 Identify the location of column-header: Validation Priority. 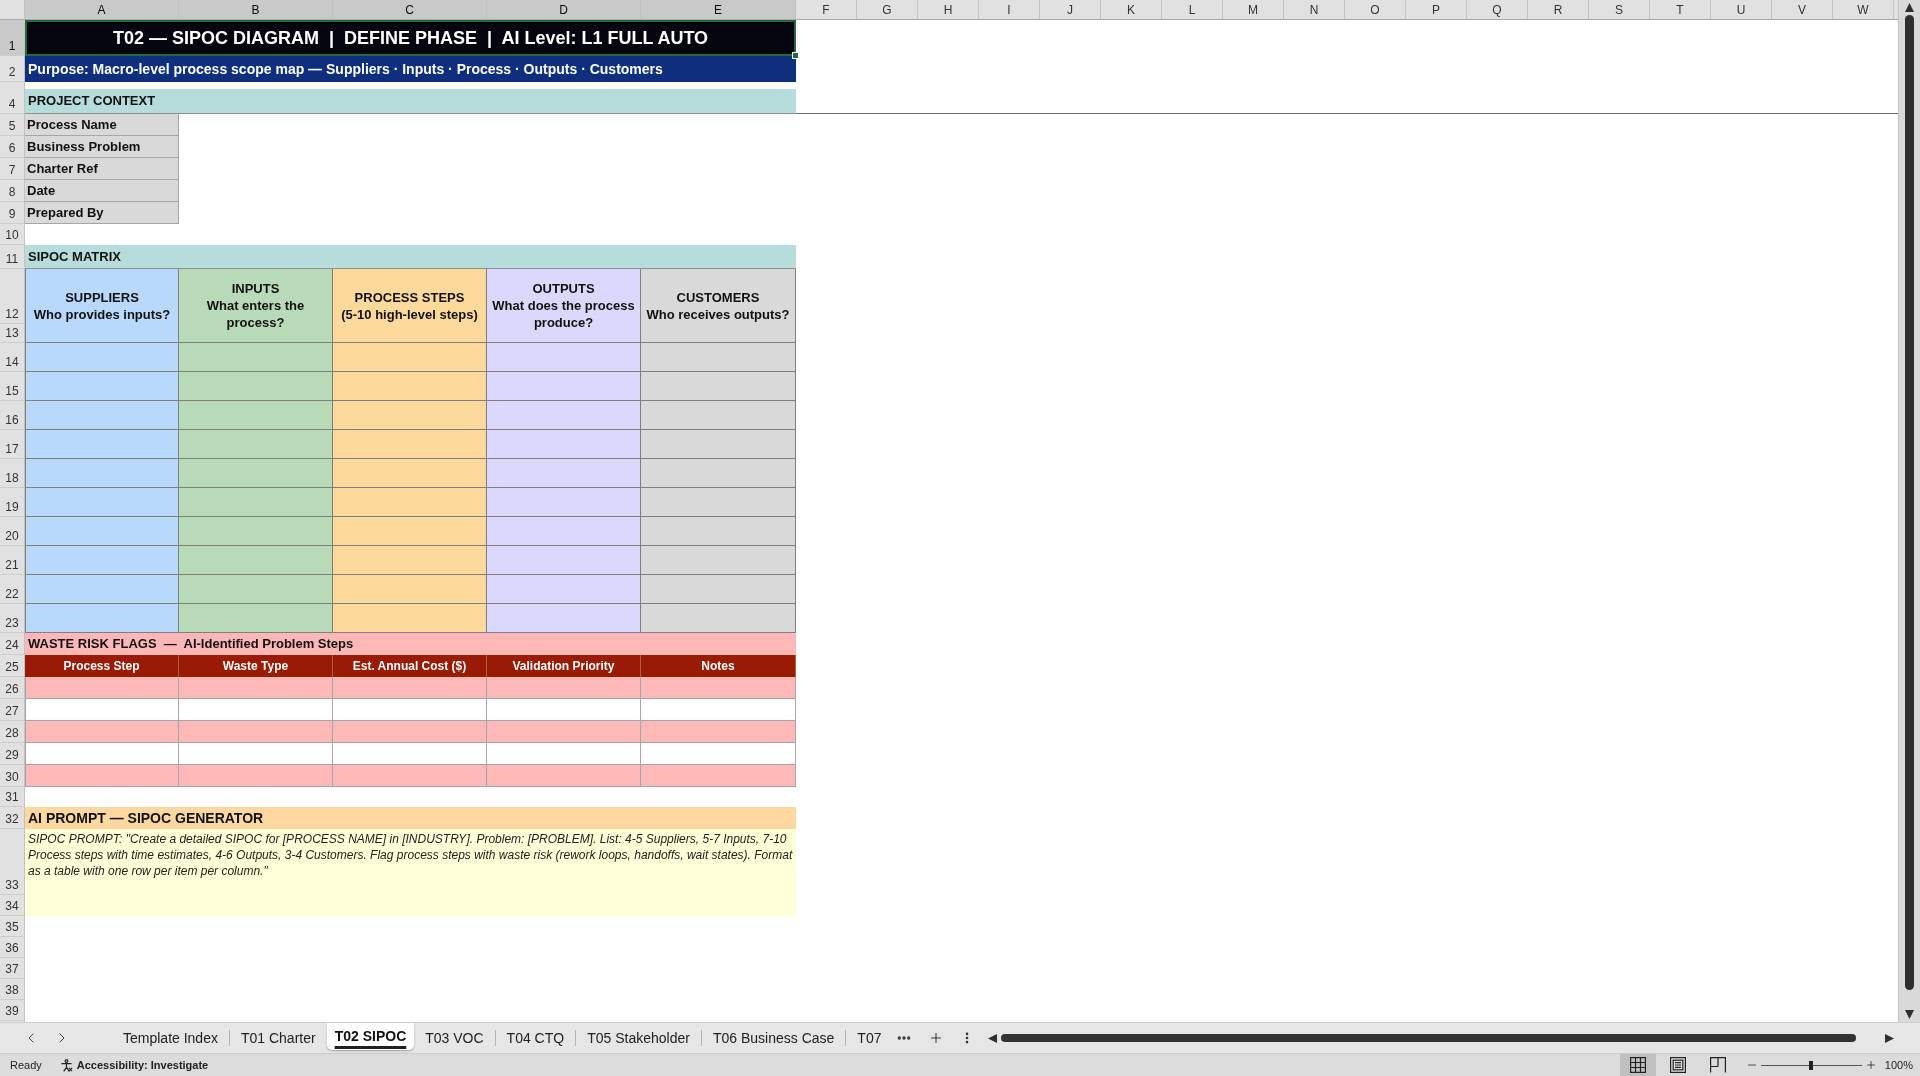
(564, 666).